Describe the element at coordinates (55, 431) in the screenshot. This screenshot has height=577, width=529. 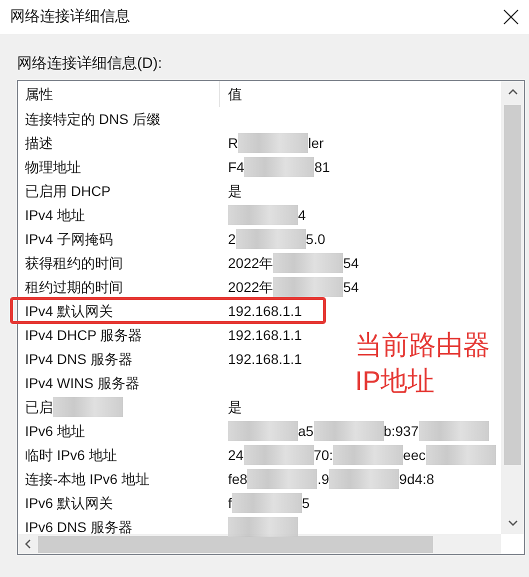
I see `table-cell-text: IPv6 地址` at that location.